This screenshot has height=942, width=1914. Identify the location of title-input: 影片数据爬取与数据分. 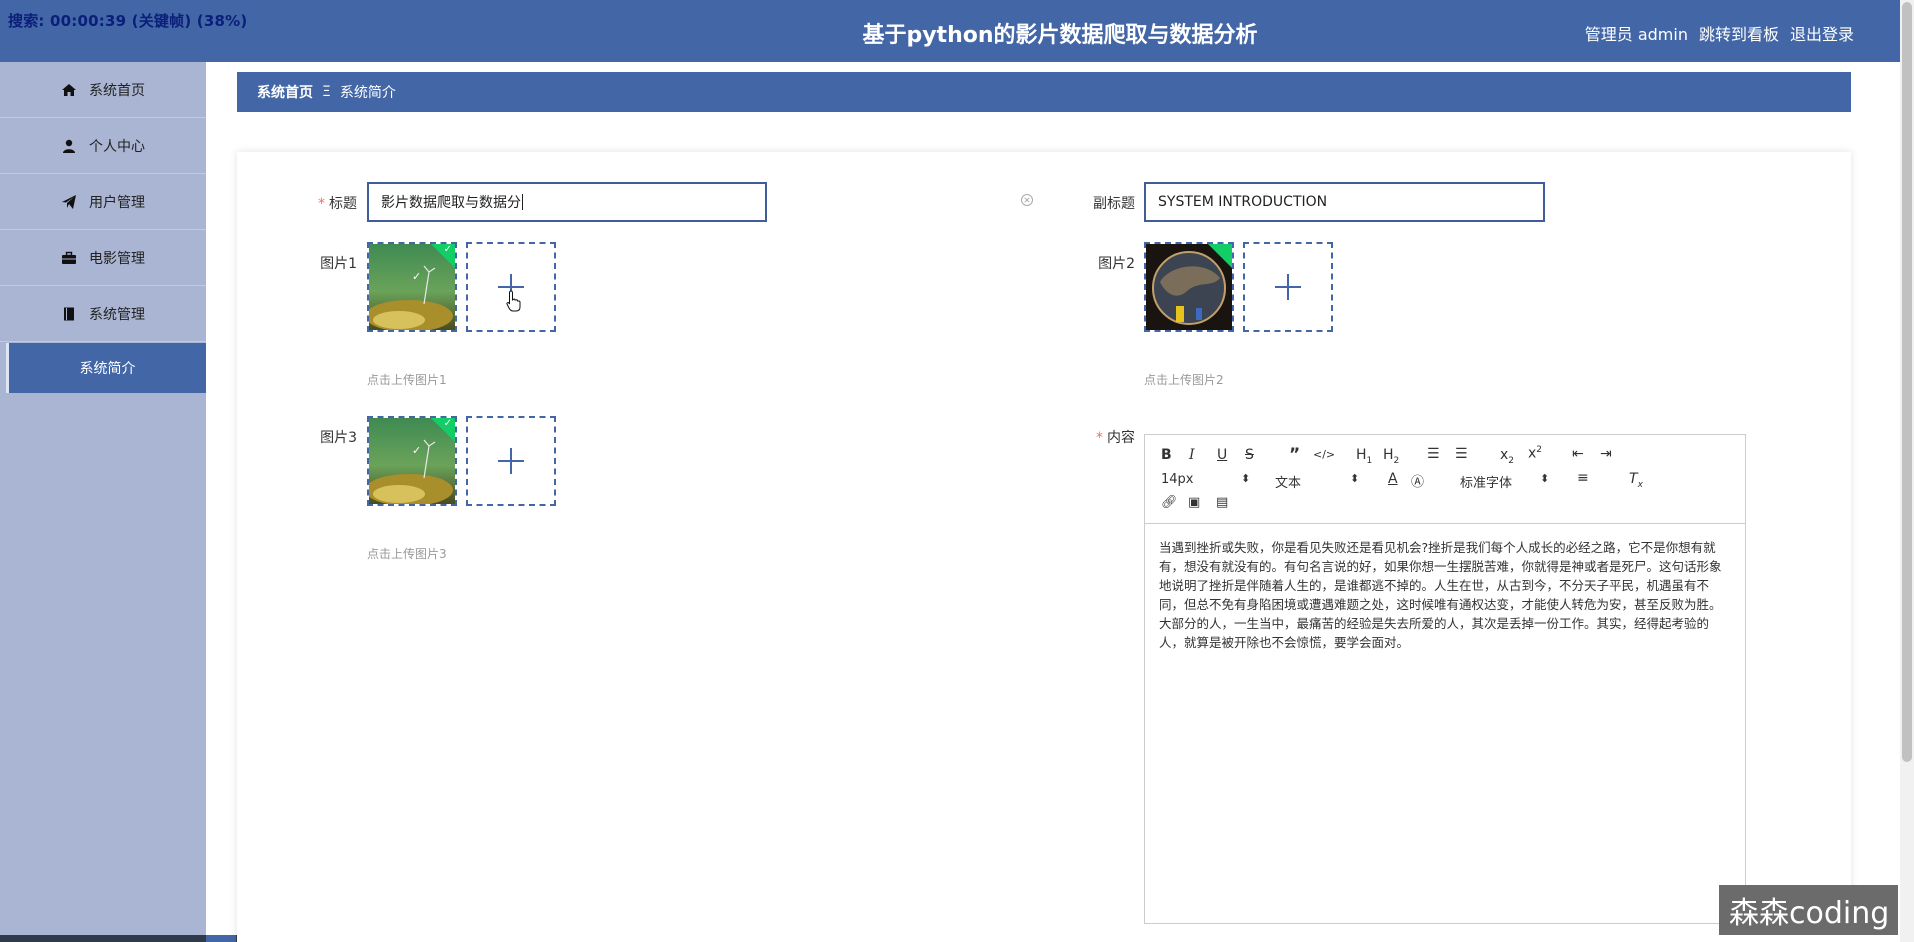
(567, 202).